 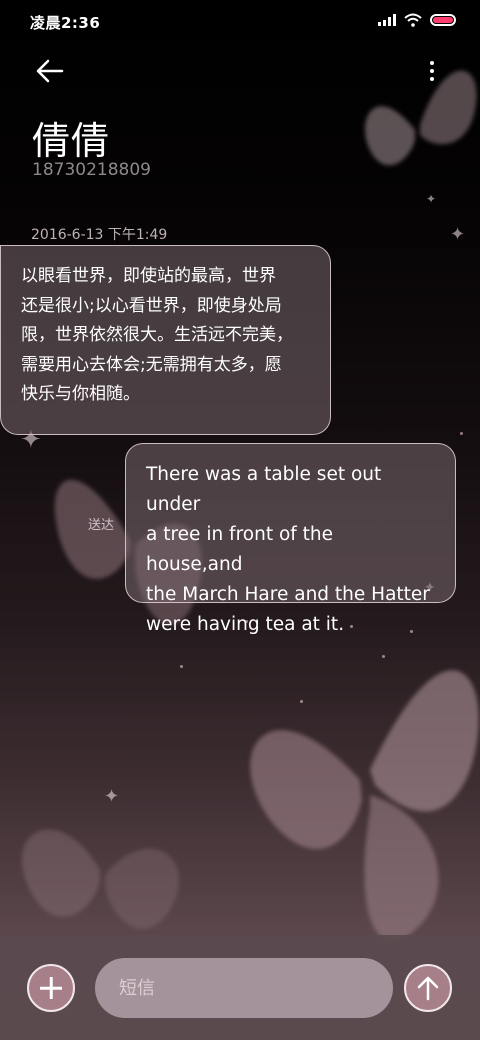 I want to click on send-button, so click(x=428, y=988).